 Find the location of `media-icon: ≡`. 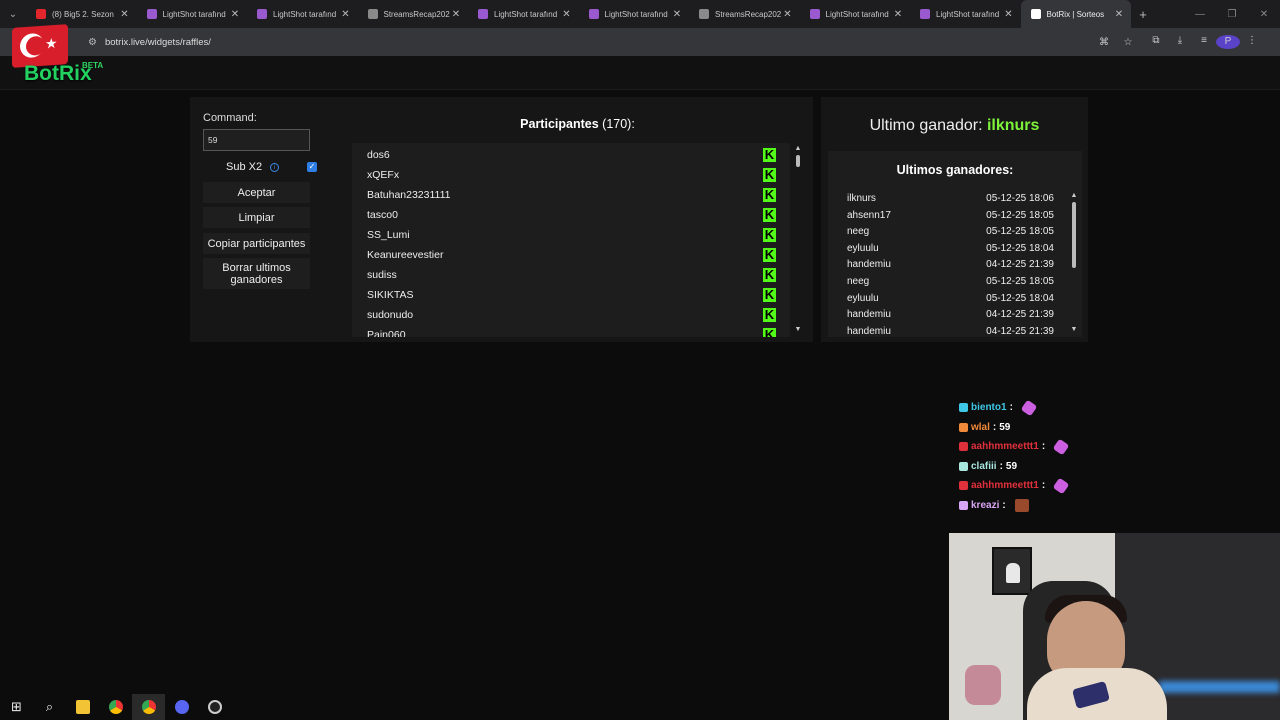

media-icon: ≡ is located at coordinates (1204, 42).